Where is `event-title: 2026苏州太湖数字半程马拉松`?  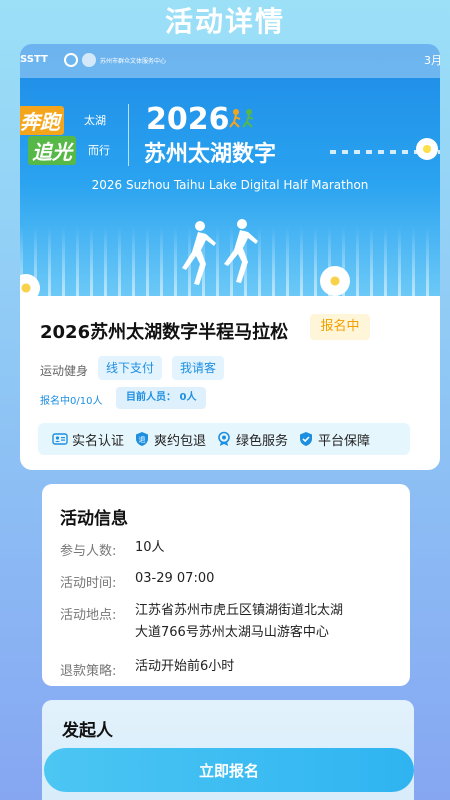
event-title: 2026苏州太湖数字半程马拉松 is located at coordinates (164, 332).